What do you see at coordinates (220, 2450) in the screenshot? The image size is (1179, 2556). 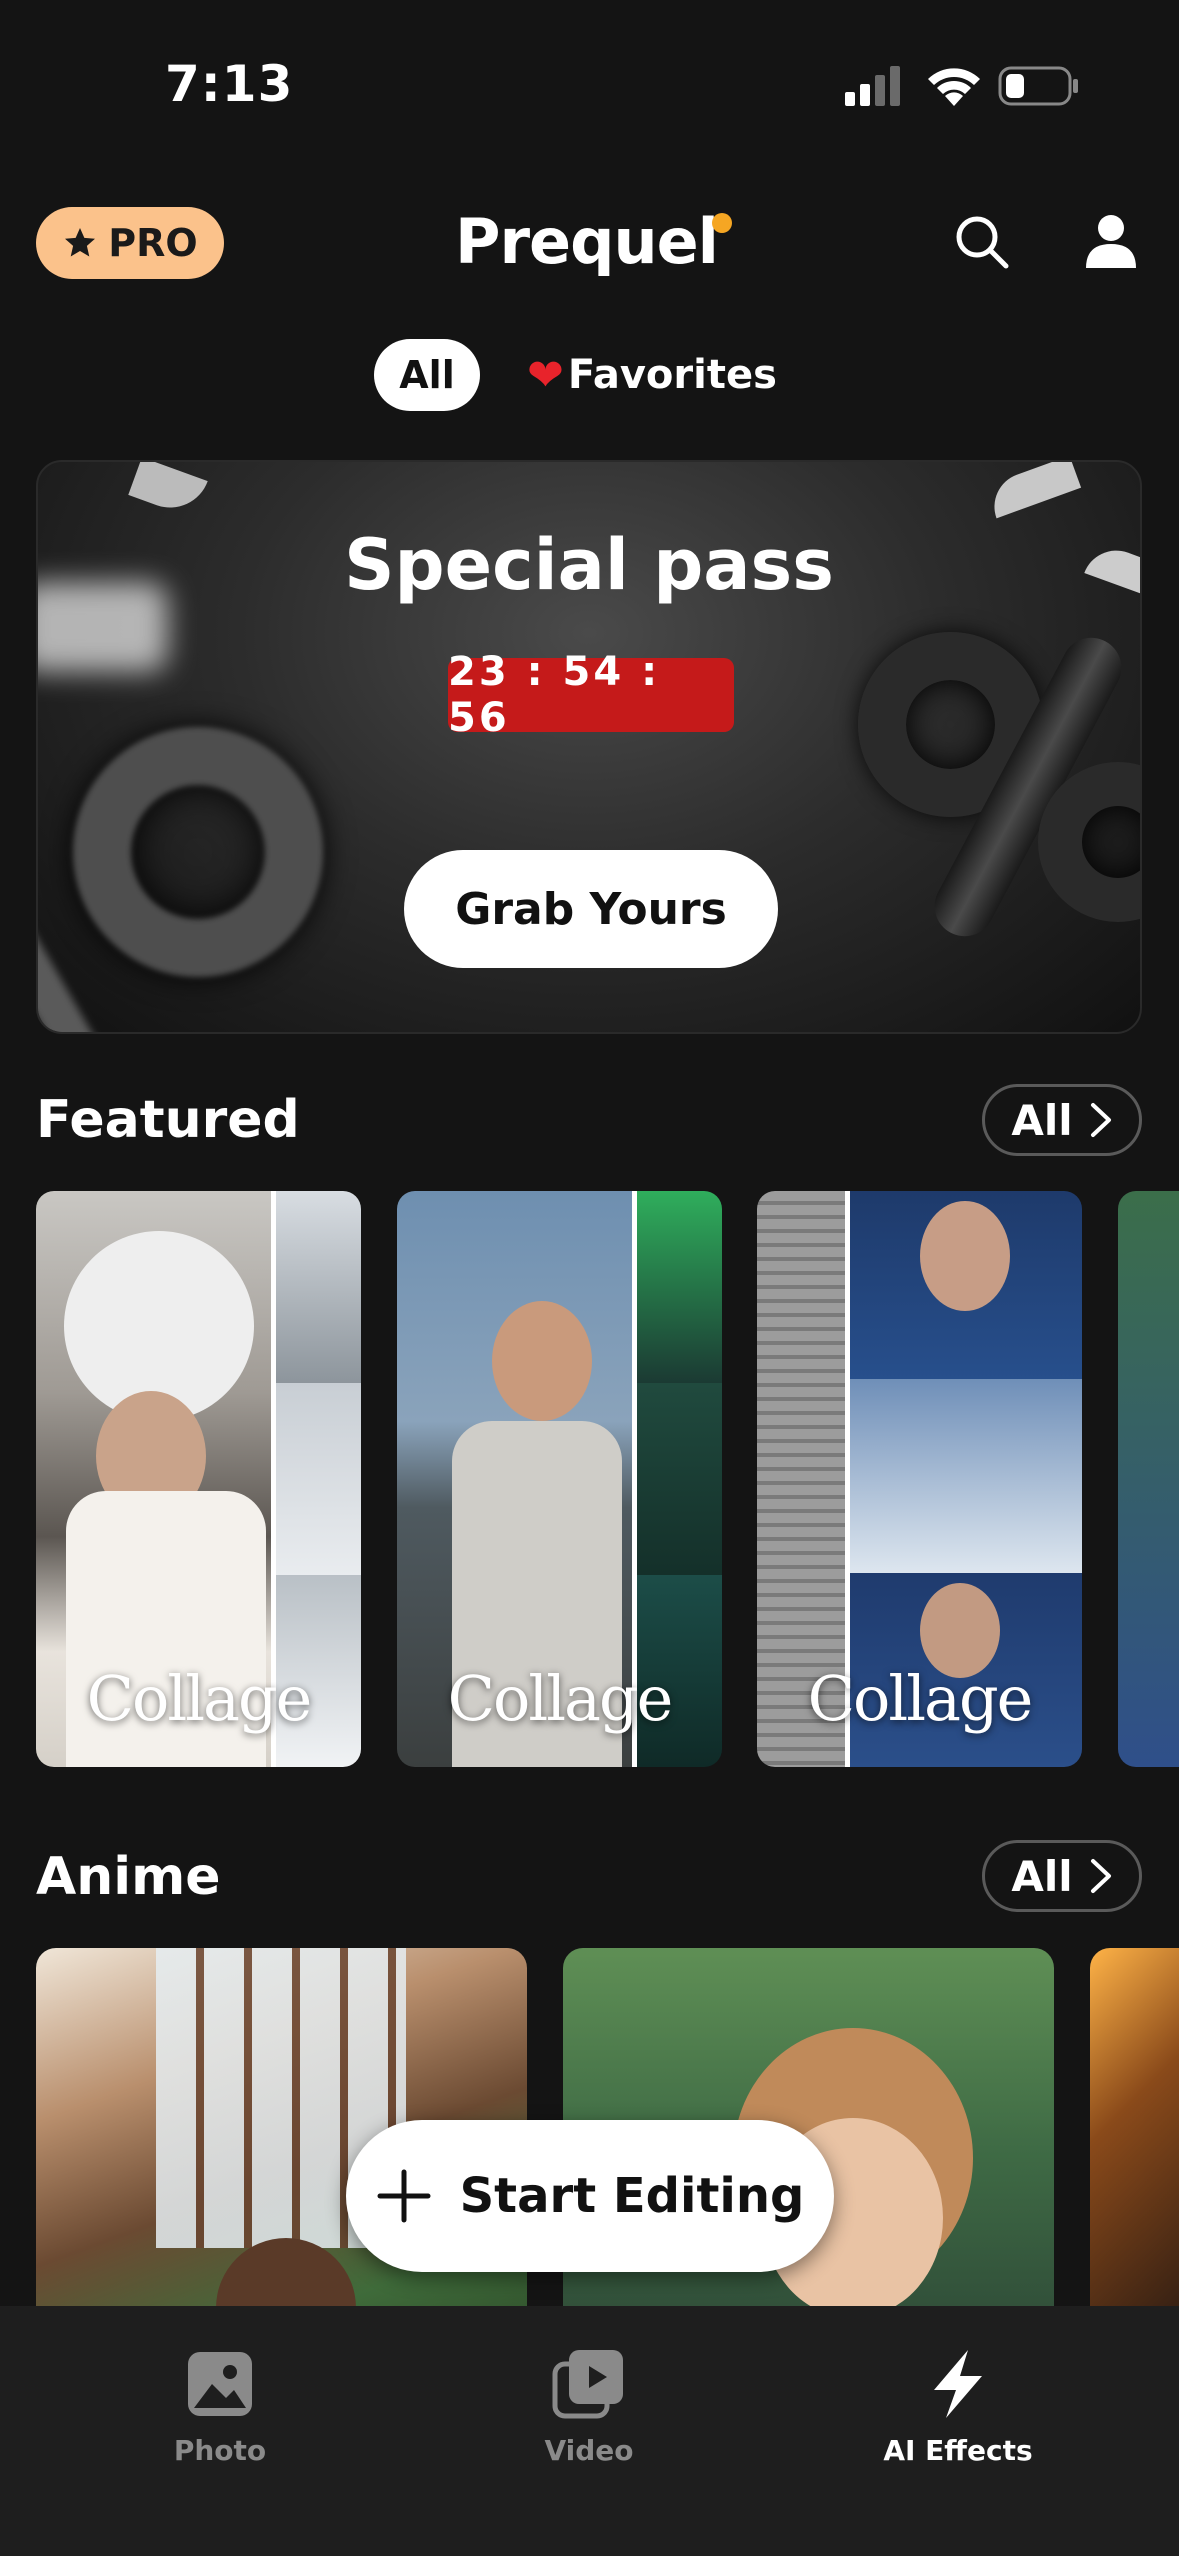 I see `tab-label: Photo` at bounding box center [220, 2450].